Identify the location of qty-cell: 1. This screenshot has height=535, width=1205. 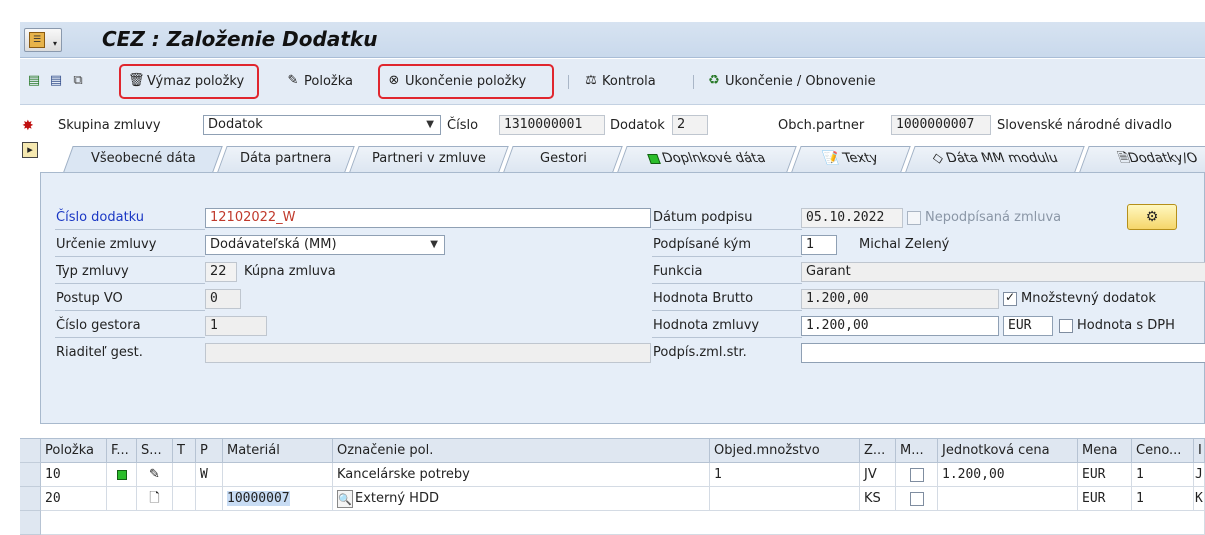
(785, 475).